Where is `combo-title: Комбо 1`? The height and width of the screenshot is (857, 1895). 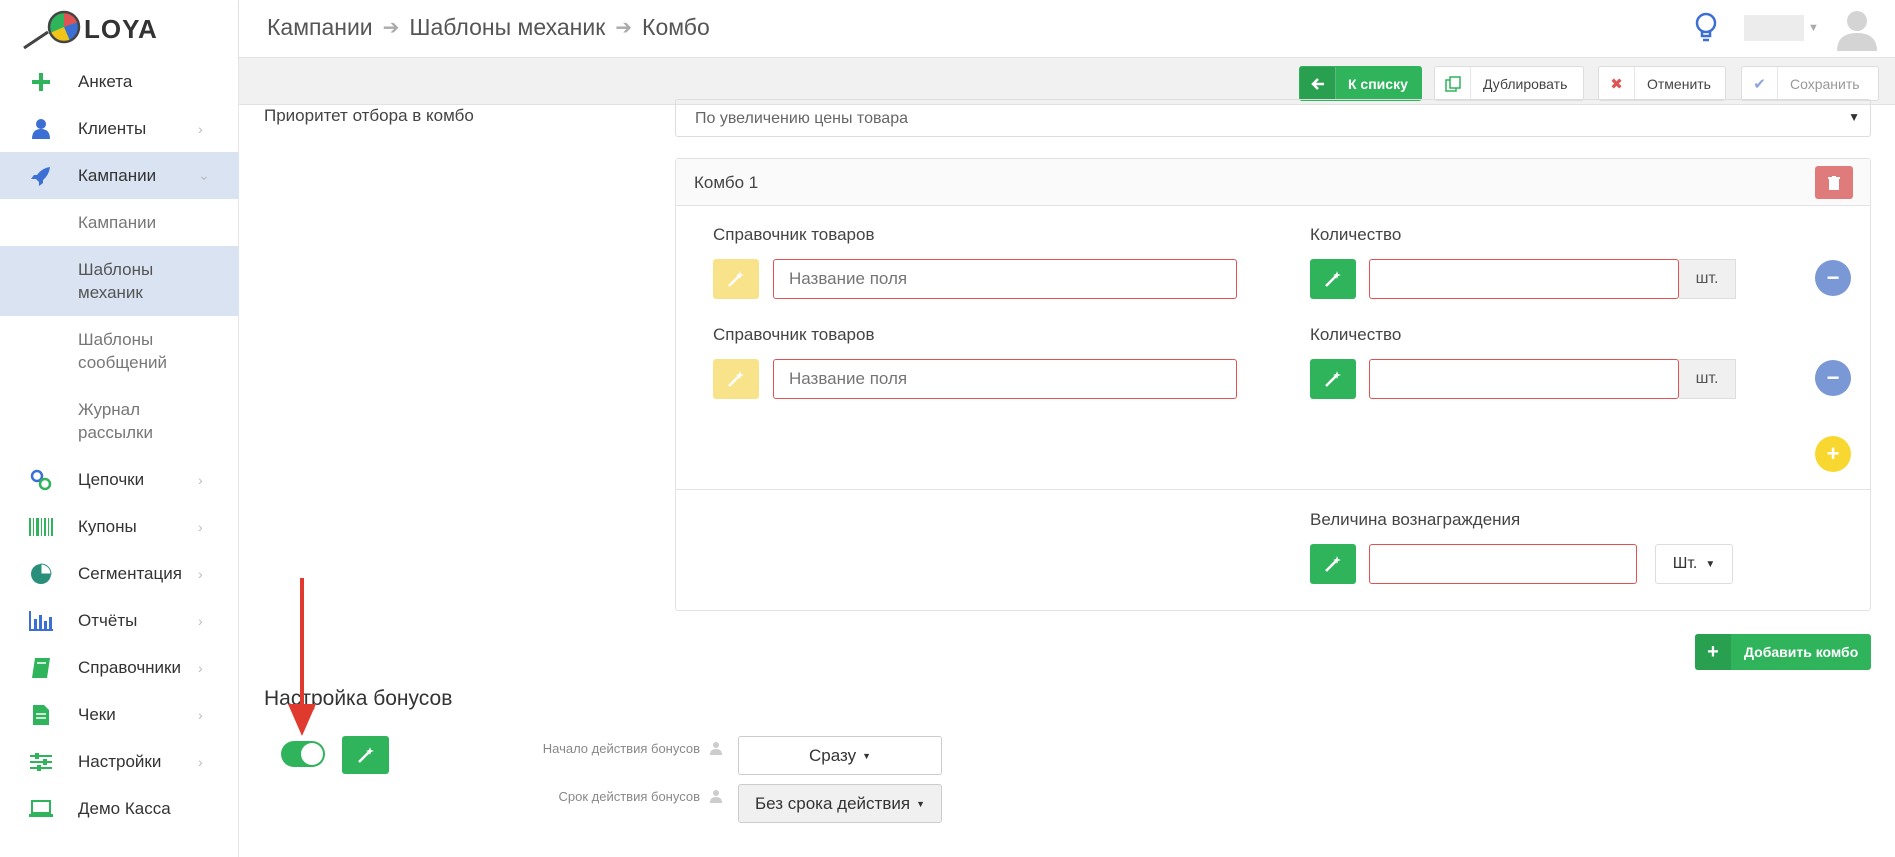 combo-title: Комбо 1 is located at coordinates (726, 182).